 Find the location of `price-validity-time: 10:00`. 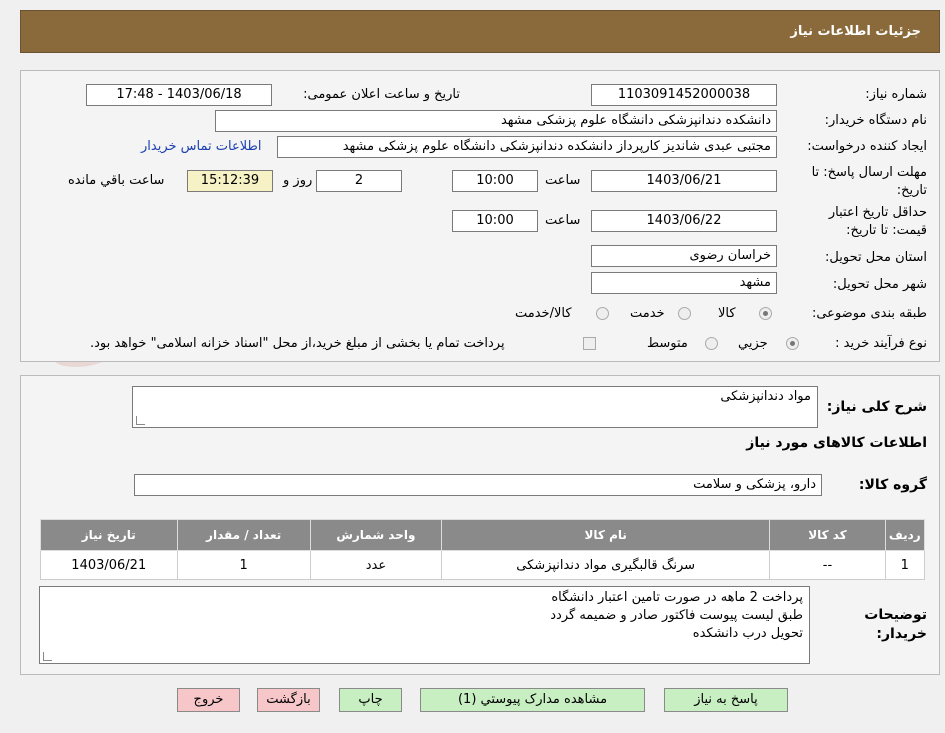

price-validity-time: 10:00 is located at coordinates (495, 221).